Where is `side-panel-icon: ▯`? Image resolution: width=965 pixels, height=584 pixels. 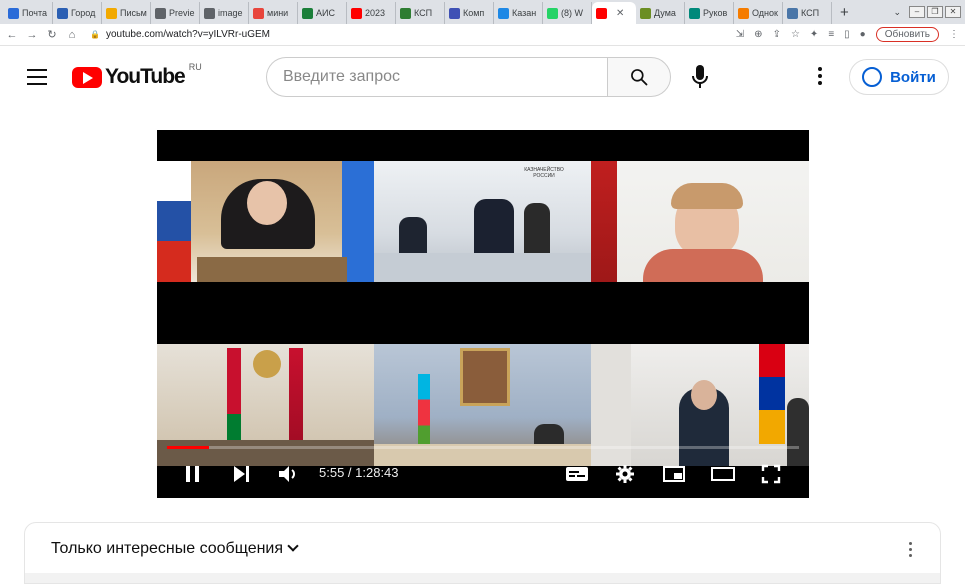 side-panel-icon: ▯ is located at coordinates (847, 34).